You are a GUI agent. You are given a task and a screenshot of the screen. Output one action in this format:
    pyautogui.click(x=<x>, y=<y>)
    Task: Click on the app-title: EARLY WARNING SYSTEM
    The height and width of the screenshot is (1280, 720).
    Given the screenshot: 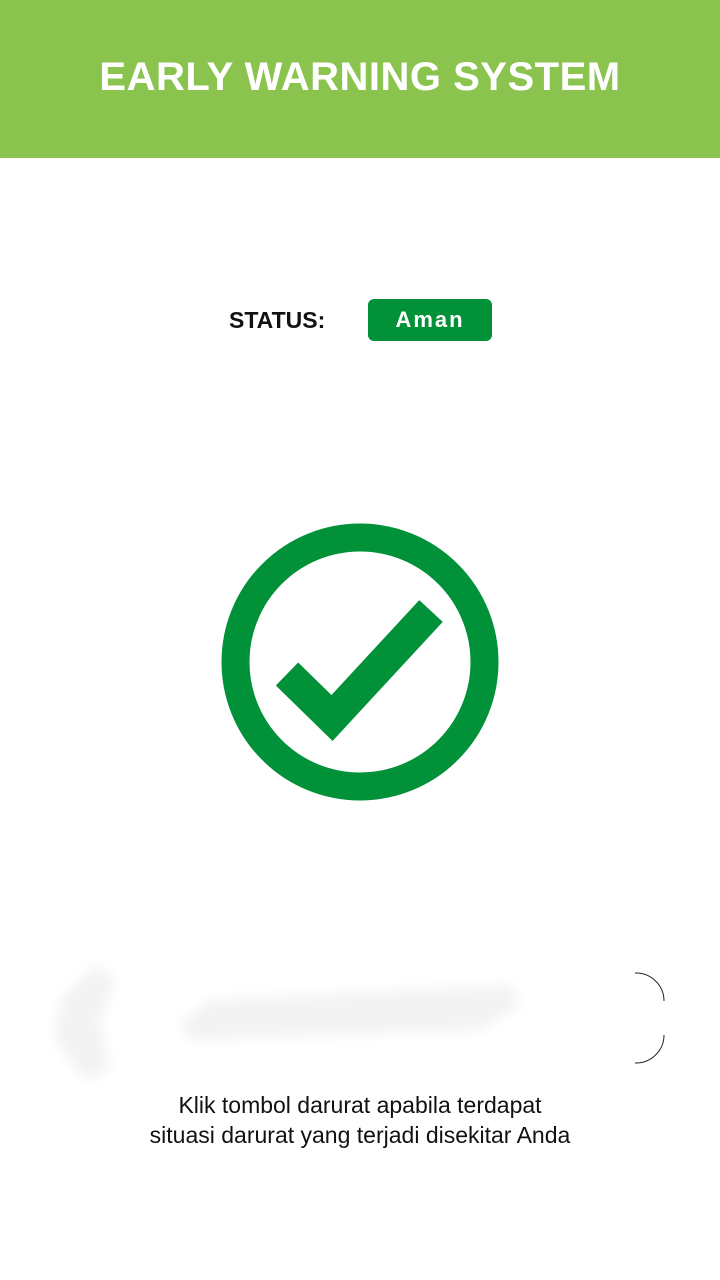 What is the action you would take?
    pyautogui.click(x=360, y=76)
    